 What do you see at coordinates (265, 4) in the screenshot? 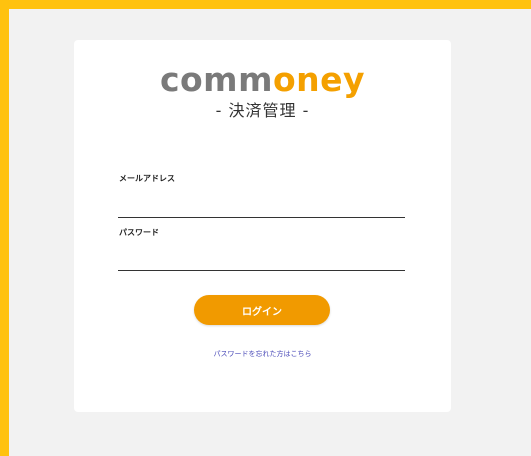
I see `top-accent-bar` at bounding box center [265, 4].